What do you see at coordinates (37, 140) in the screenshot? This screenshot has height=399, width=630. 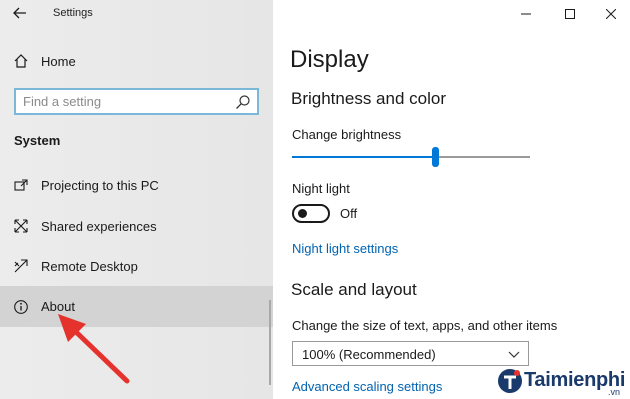 I see `section-label-system: System` at bounding box center [37, 140].